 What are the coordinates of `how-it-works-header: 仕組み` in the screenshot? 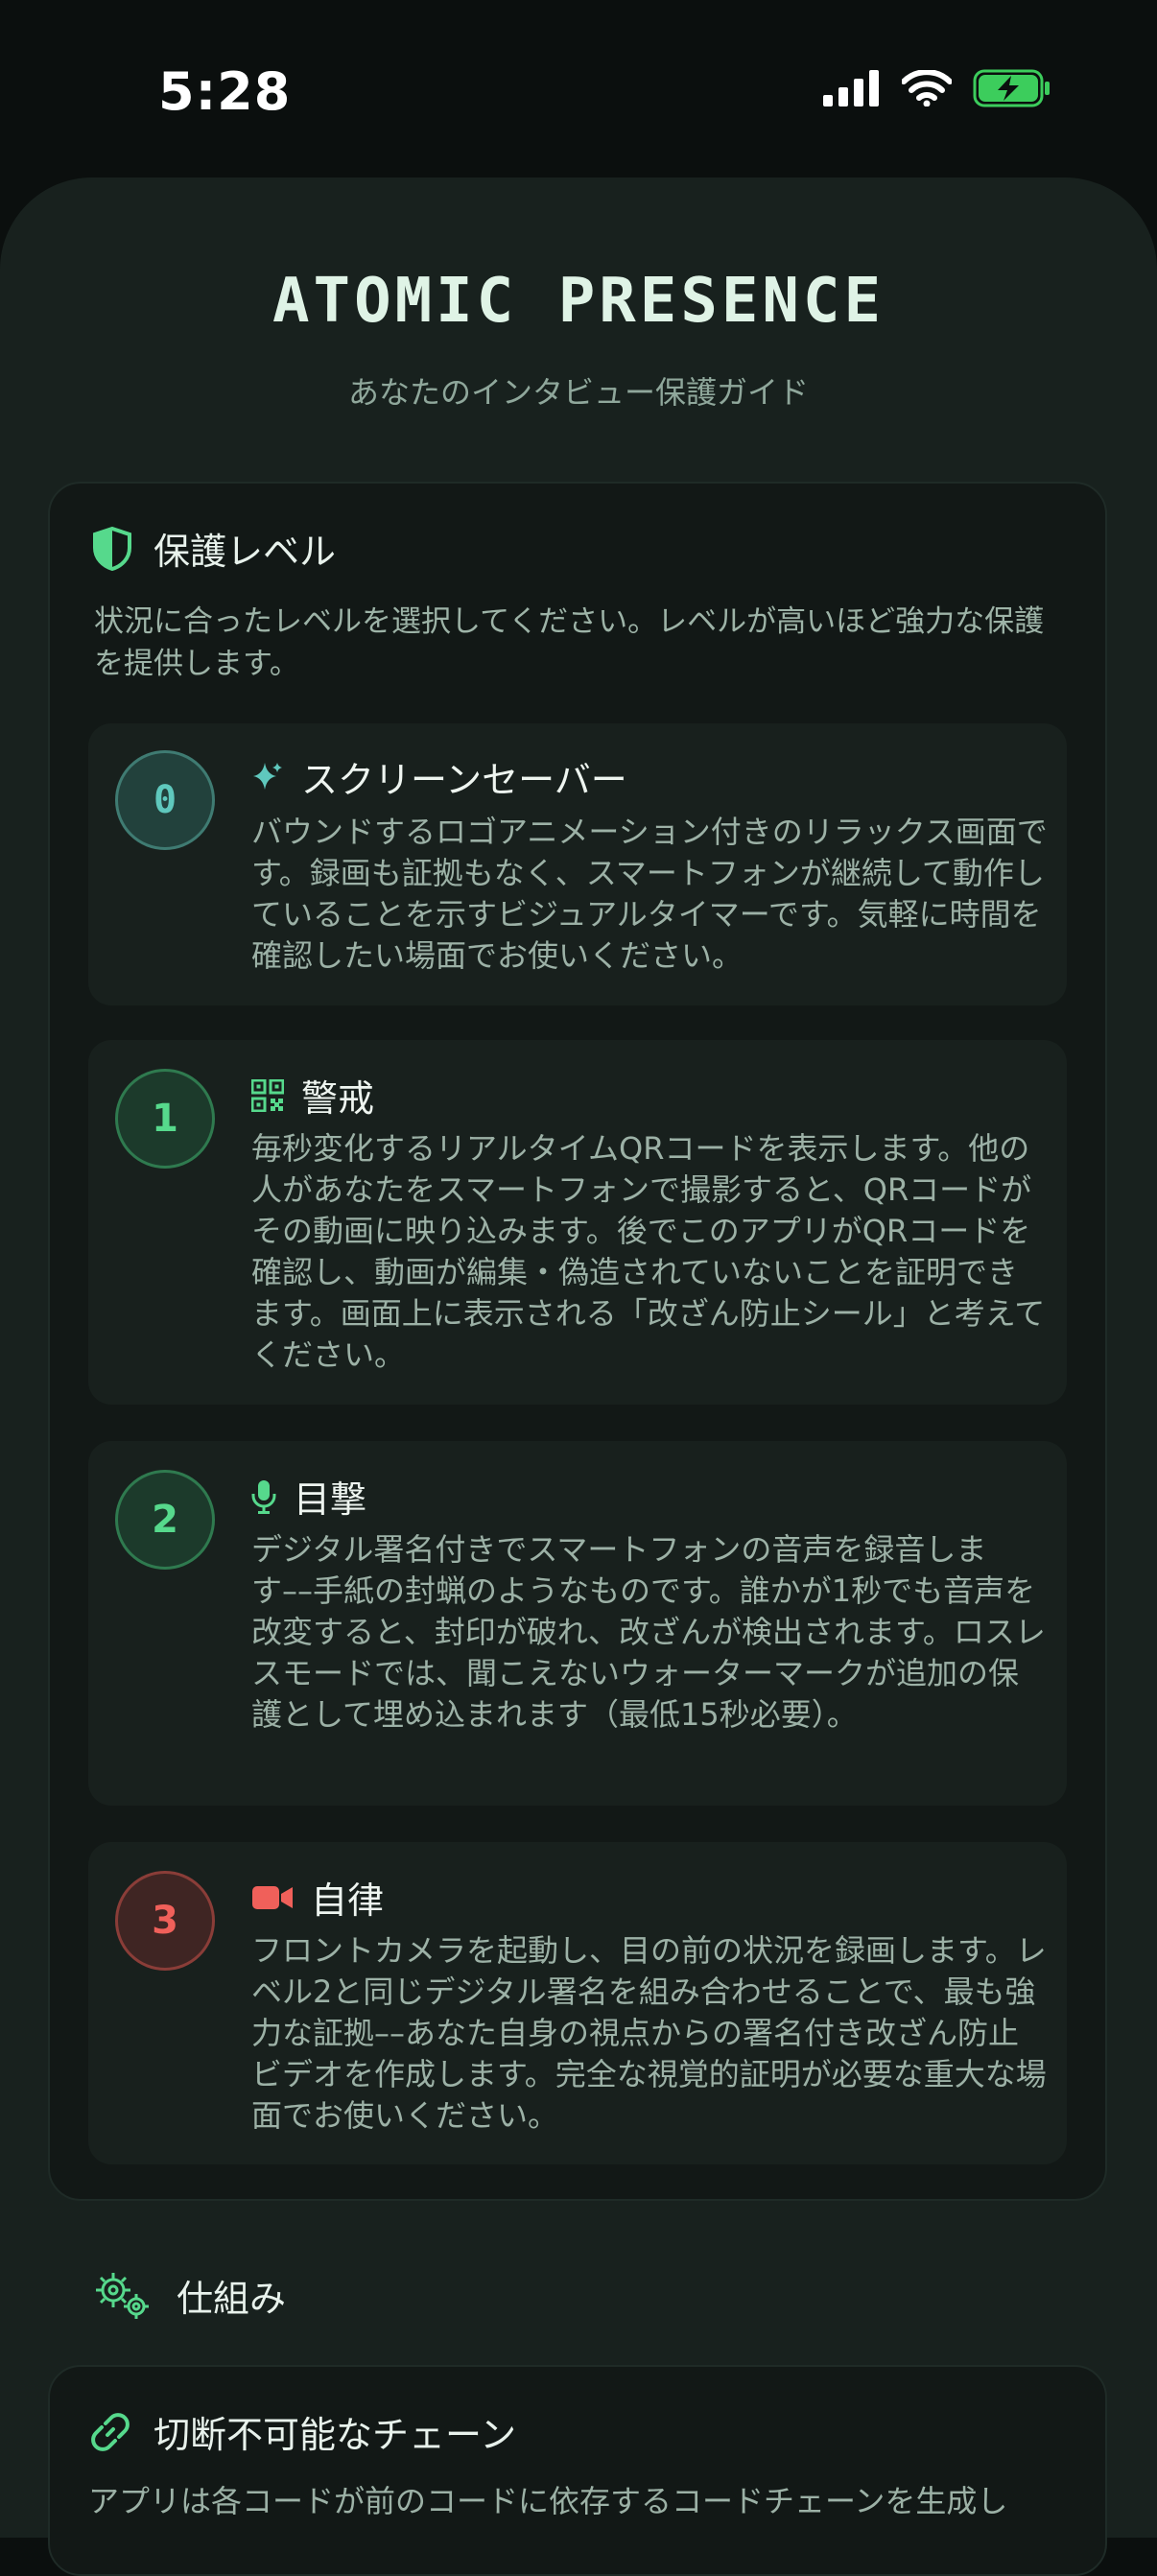 It's located at (190, 2295).